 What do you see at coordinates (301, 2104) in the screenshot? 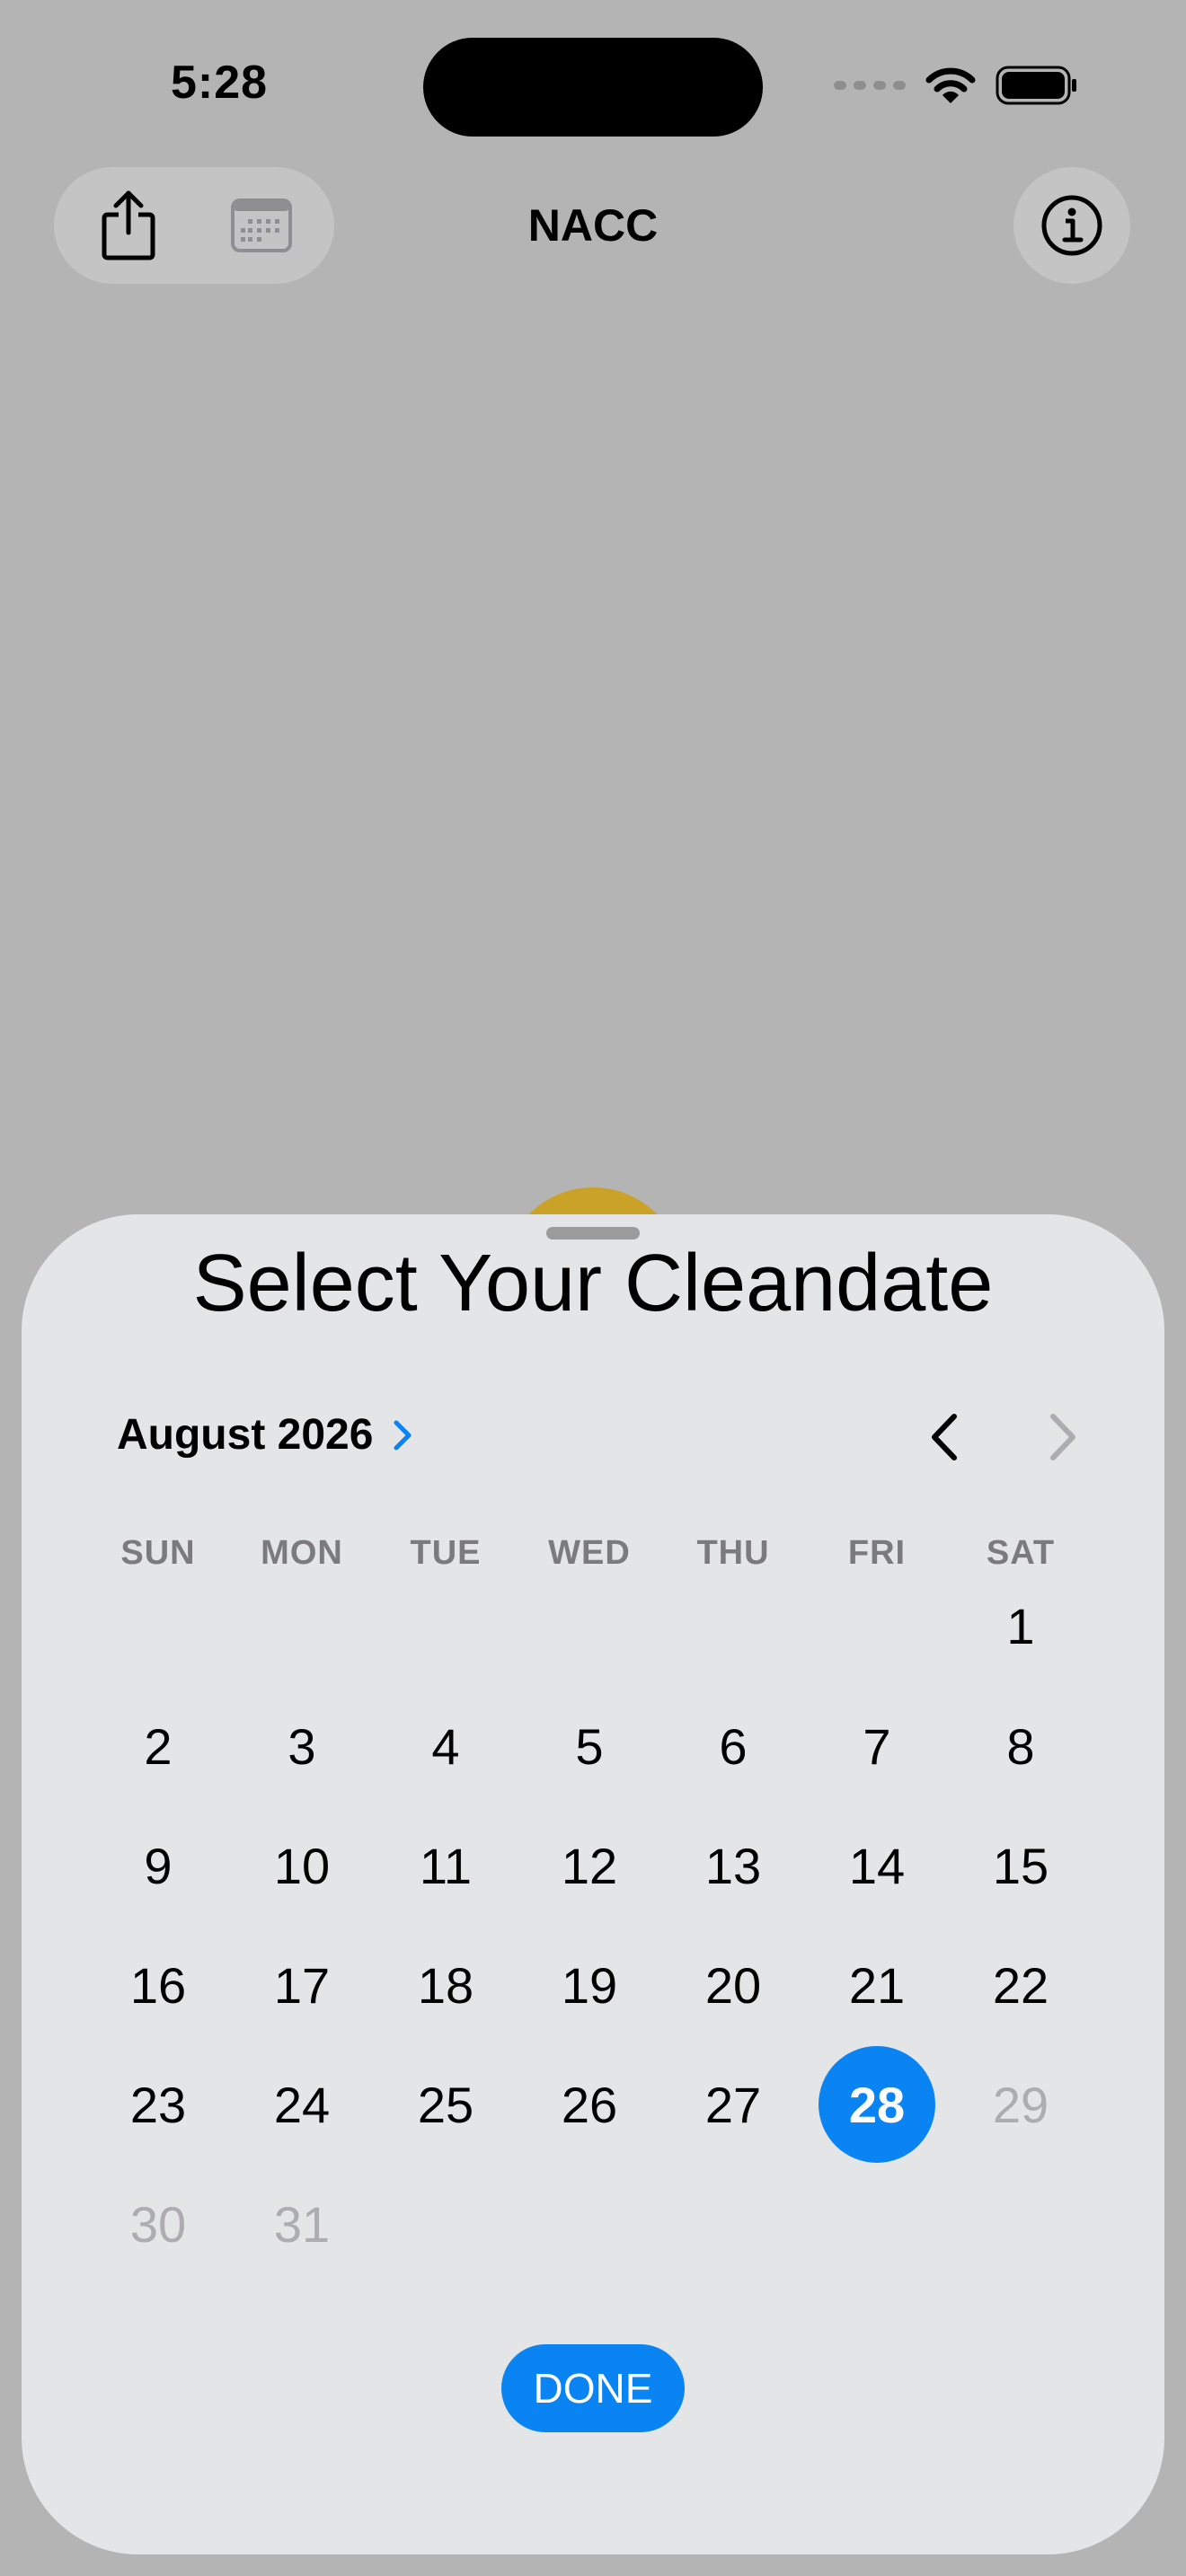
I see `calendar-day: 24` at bounding box center [301, 2104].